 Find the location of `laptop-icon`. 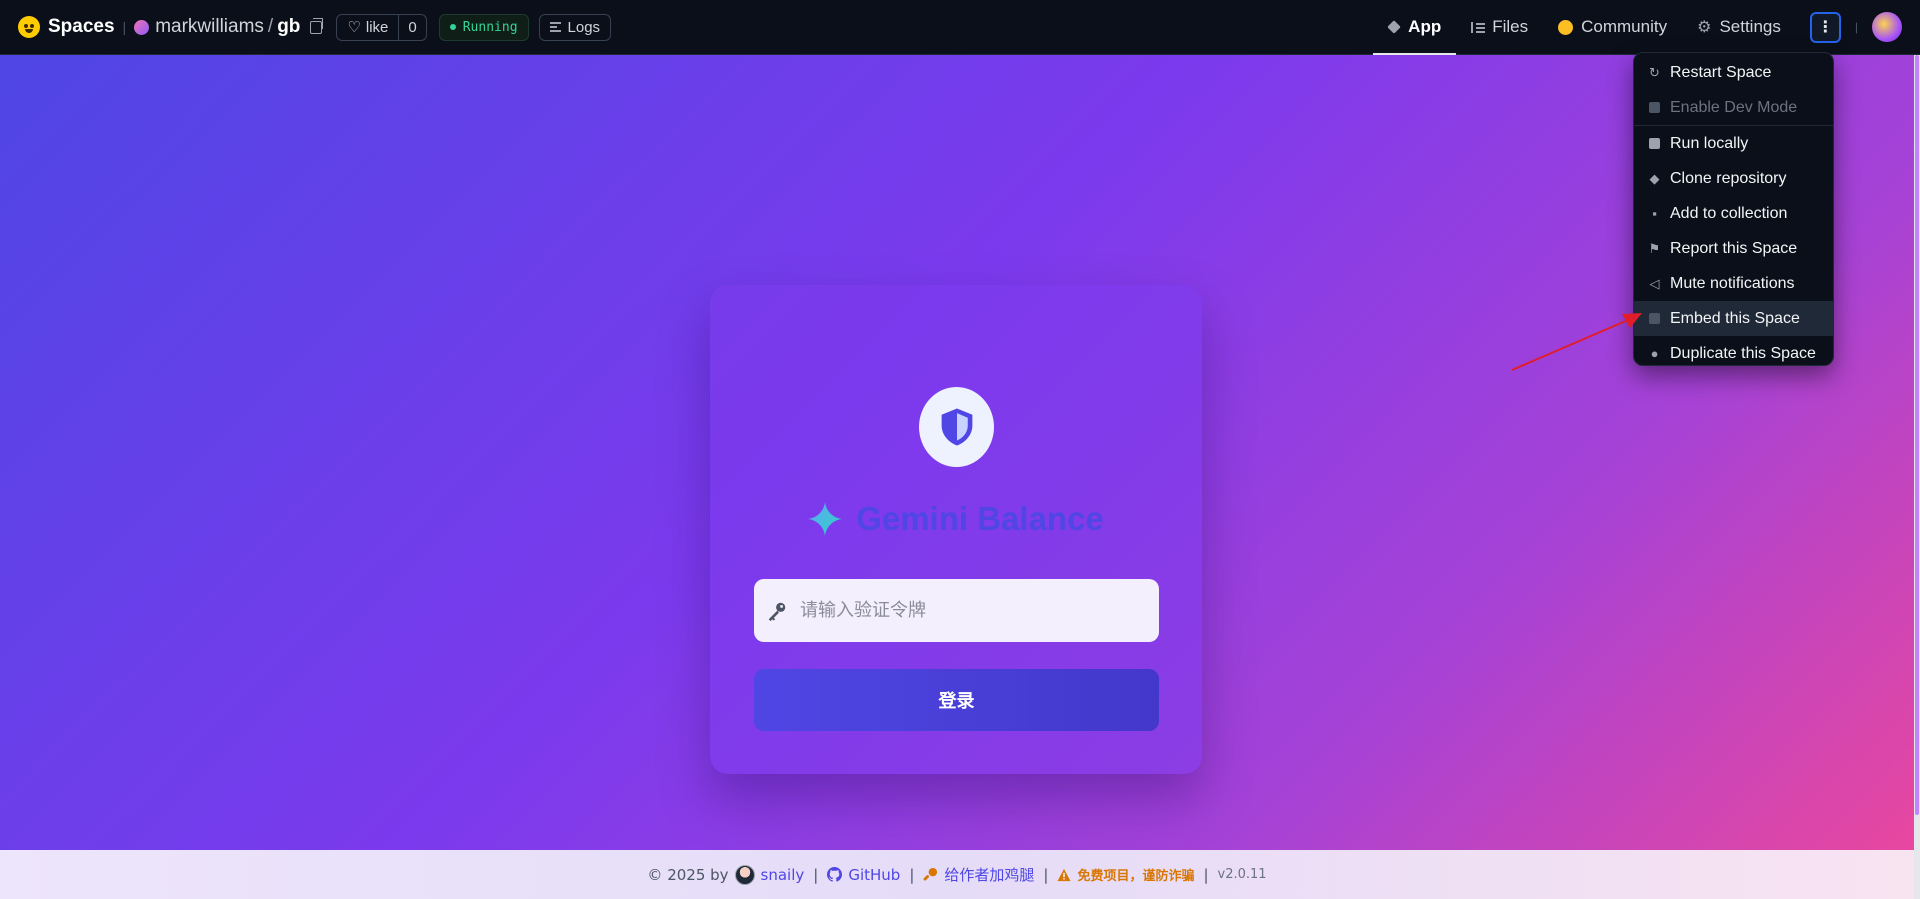

laptop-icon is located at coordinates (1654, 143).